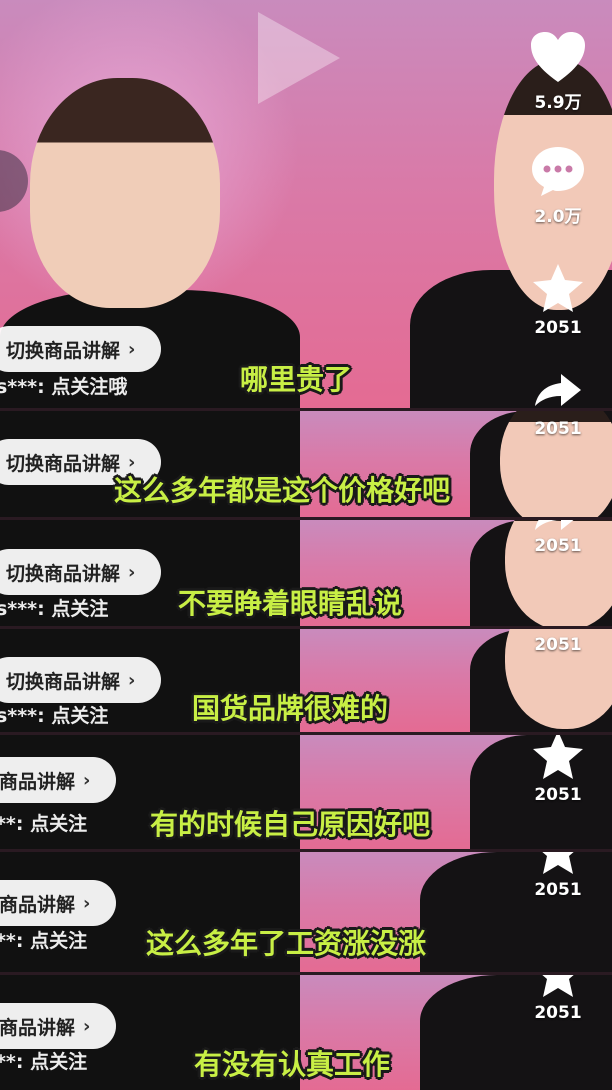 Image resolution: width=612 pixels, height=1090 pixels. What do you see at coordinates (299, 58) in the screenshot?
I see `play-icon` at bounding box center [299, 58].